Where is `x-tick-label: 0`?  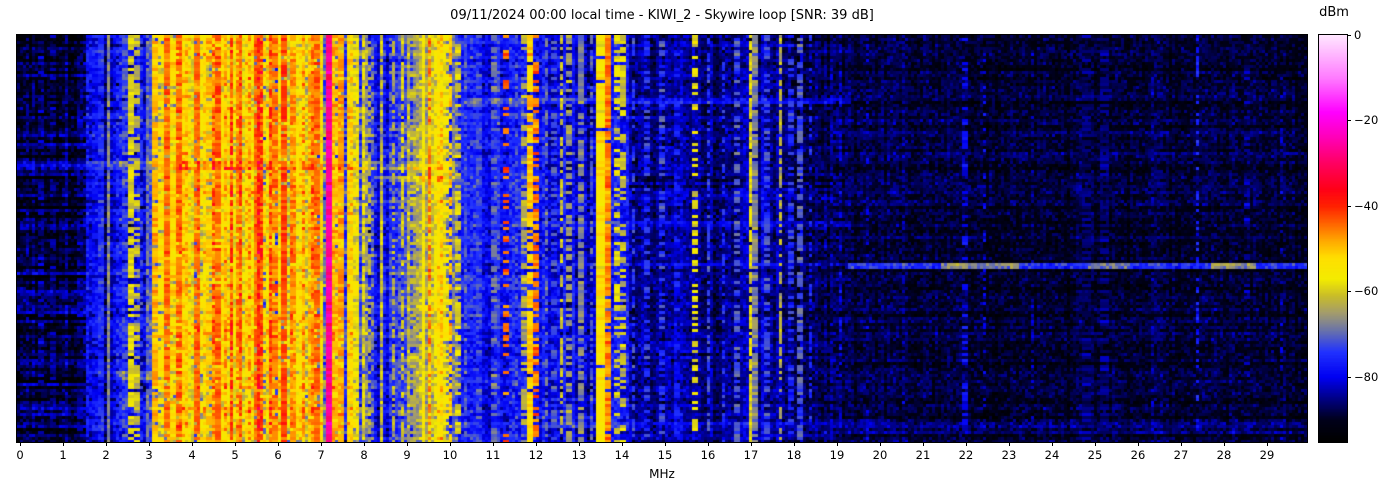
x-tick-label: 0 is located at coordinates (20, 455).